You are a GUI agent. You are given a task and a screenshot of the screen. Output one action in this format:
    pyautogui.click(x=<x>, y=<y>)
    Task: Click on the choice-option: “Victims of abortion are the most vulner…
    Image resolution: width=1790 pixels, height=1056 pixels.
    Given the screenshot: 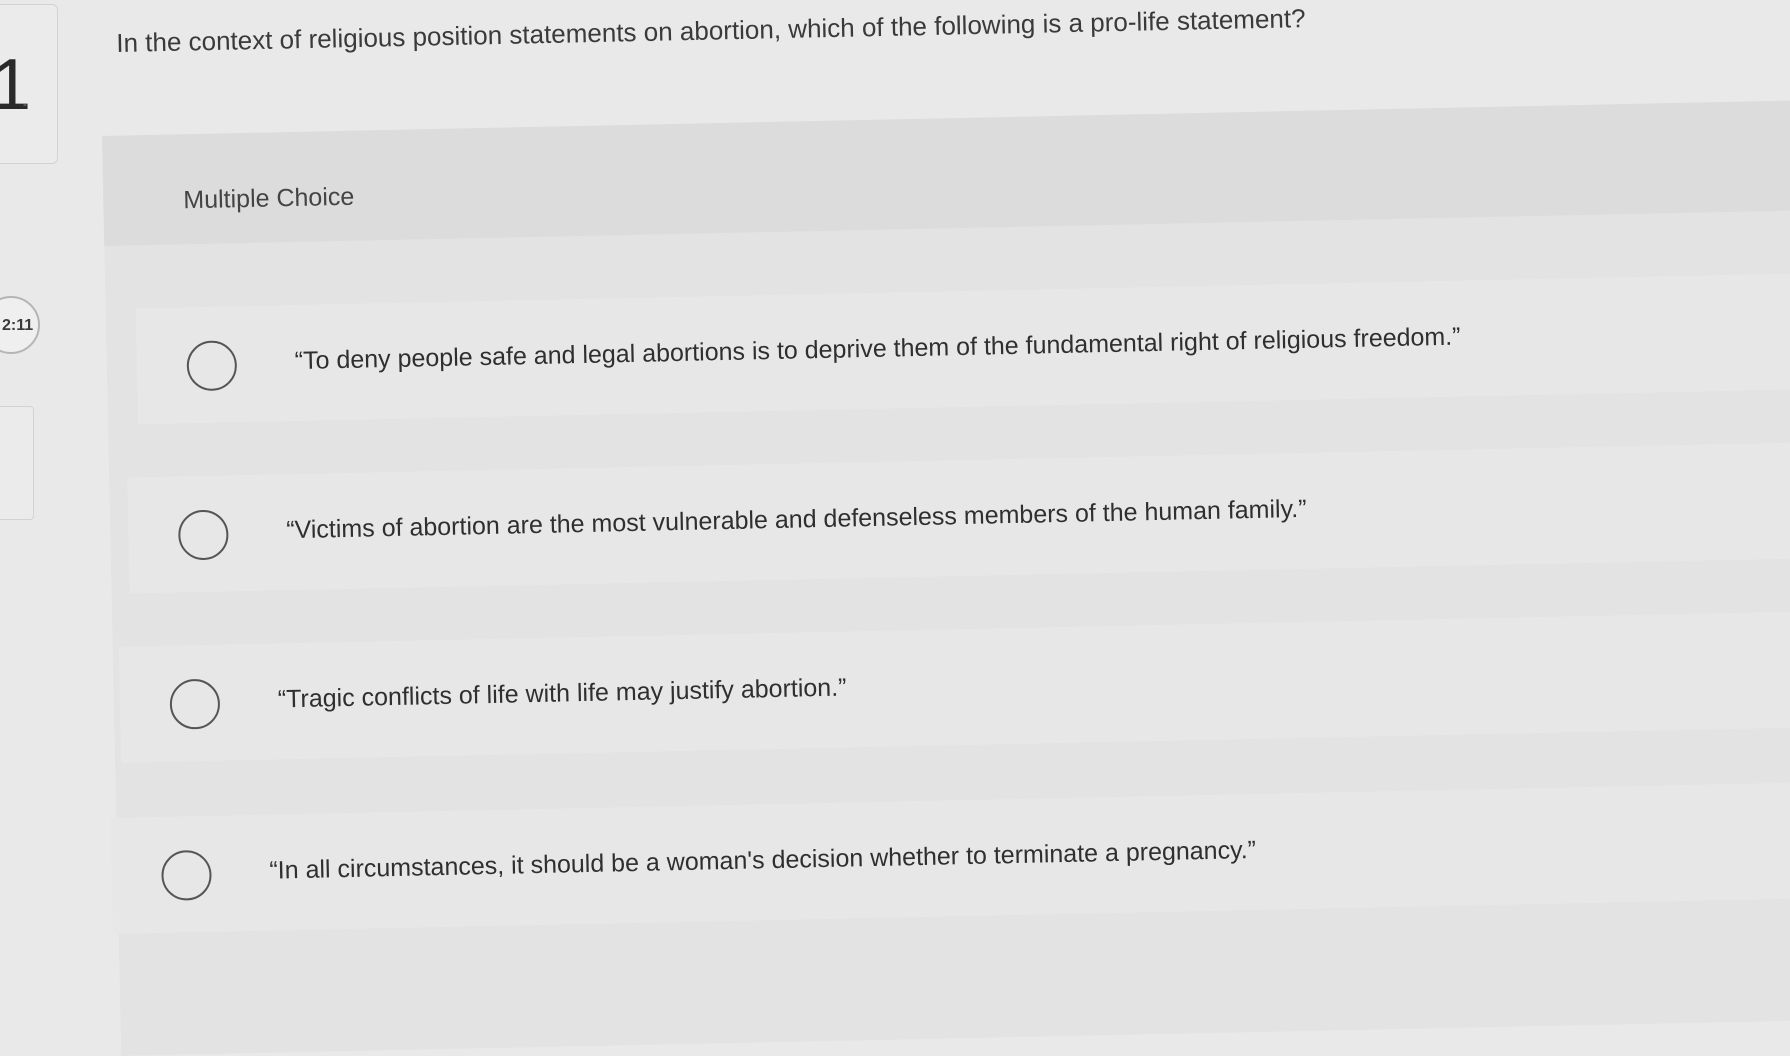 What is the action you would take?
    pyautogui.click(x=958, y=518)
    